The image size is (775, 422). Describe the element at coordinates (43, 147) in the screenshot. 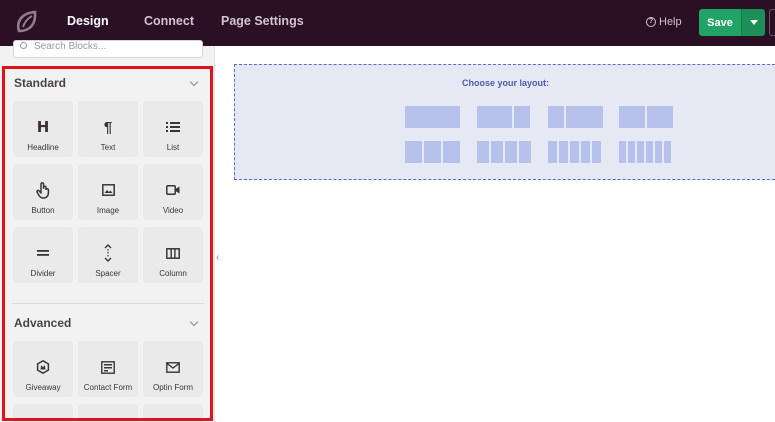

I see `block-label: Headline` at that location.